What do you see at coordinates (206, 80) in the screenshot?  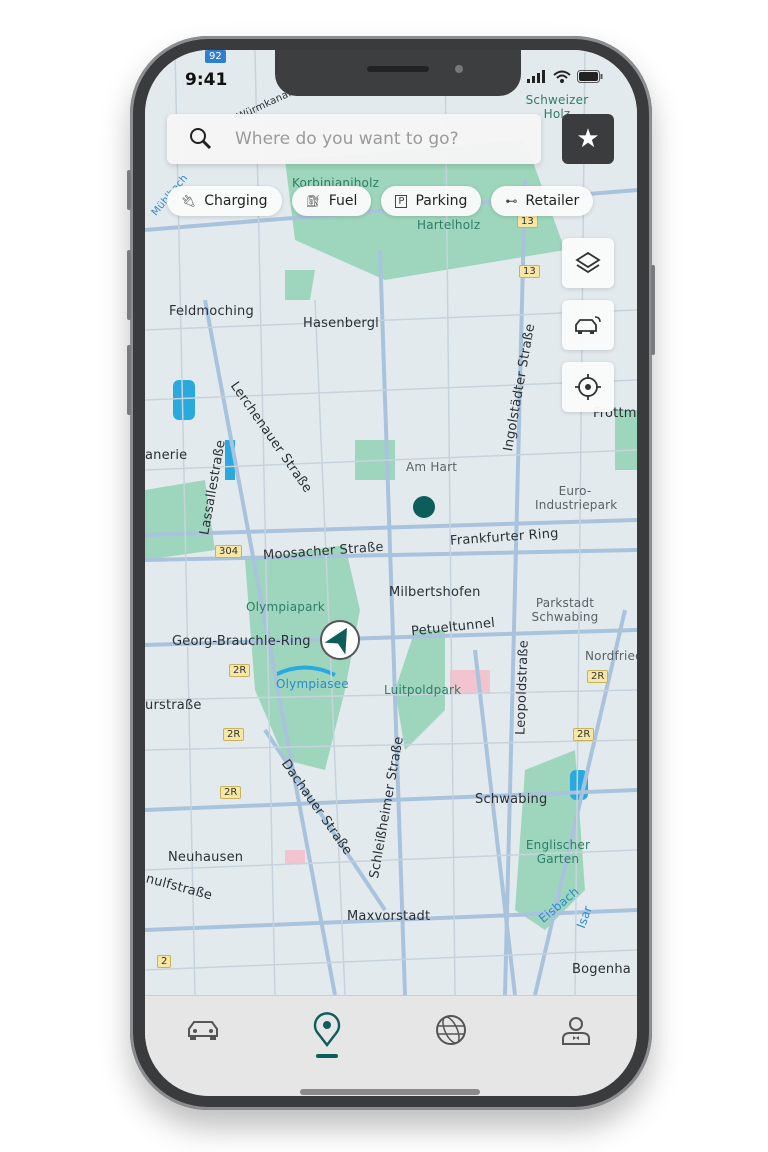 I see `status-time: 9:41` at bounding box center [206, 80].